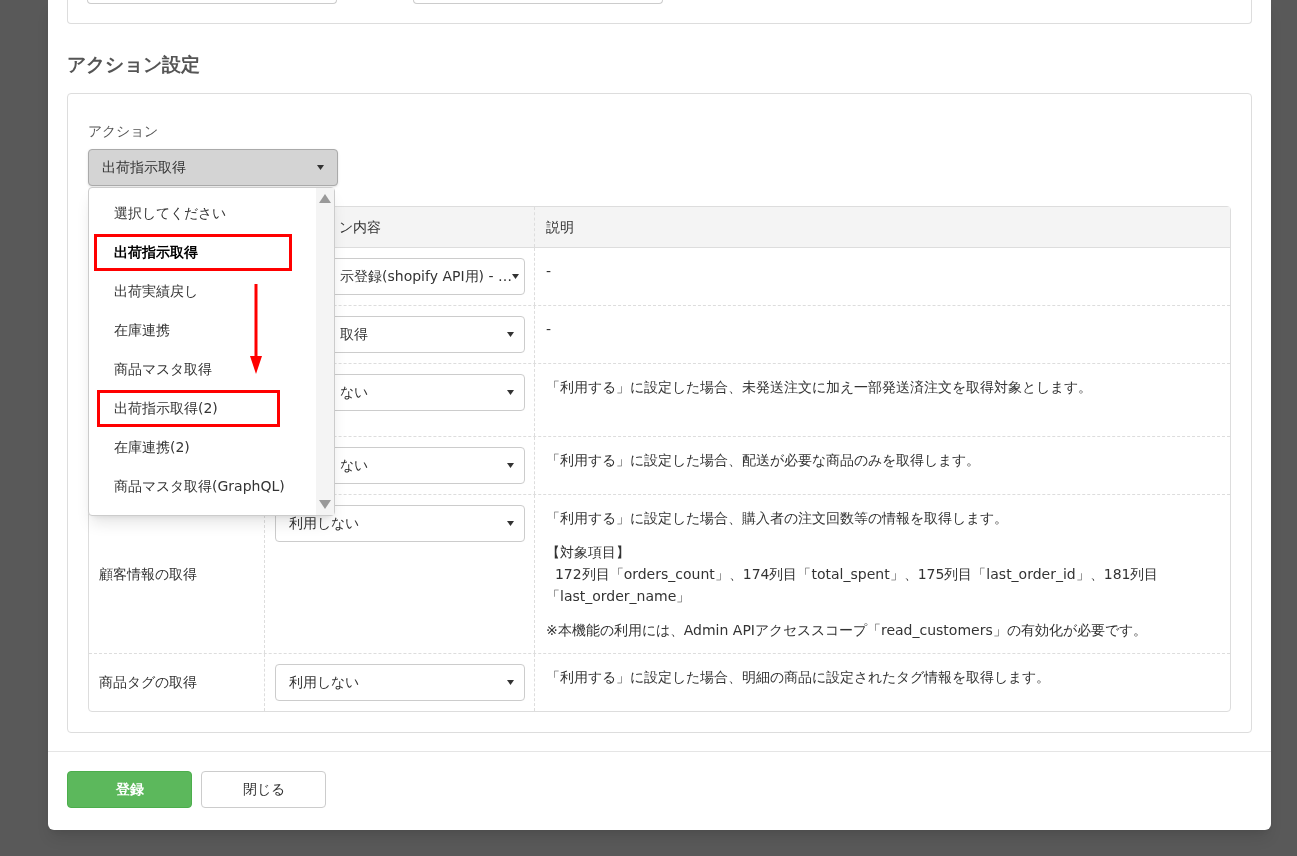 This screenshot has height=856, width=1297. What do you see at coordinates (777, 518) in the screenshot?
I see `description-text: 「利用する」に設定した場合、購入者の注文回数等の情報を取得します。` at bounding box center [777, 518].